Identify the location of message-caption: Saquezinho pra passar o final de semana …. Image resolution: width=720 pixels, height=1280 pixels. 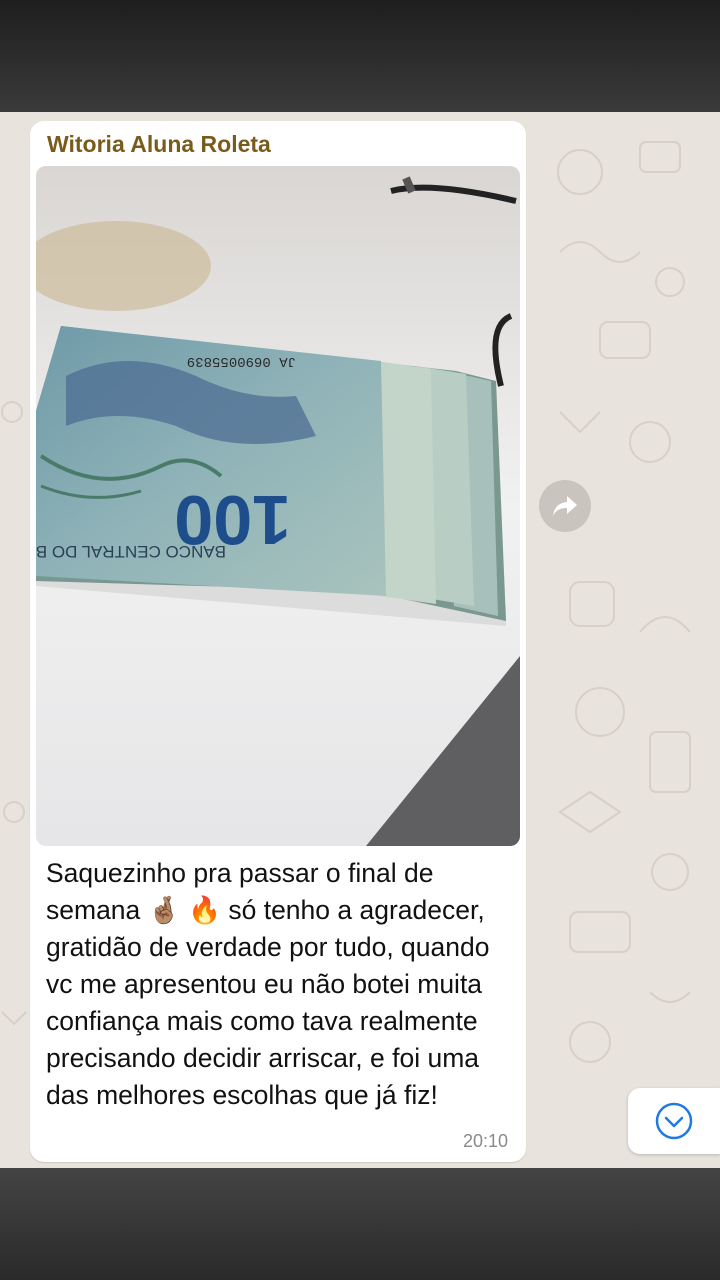
(271, 984).